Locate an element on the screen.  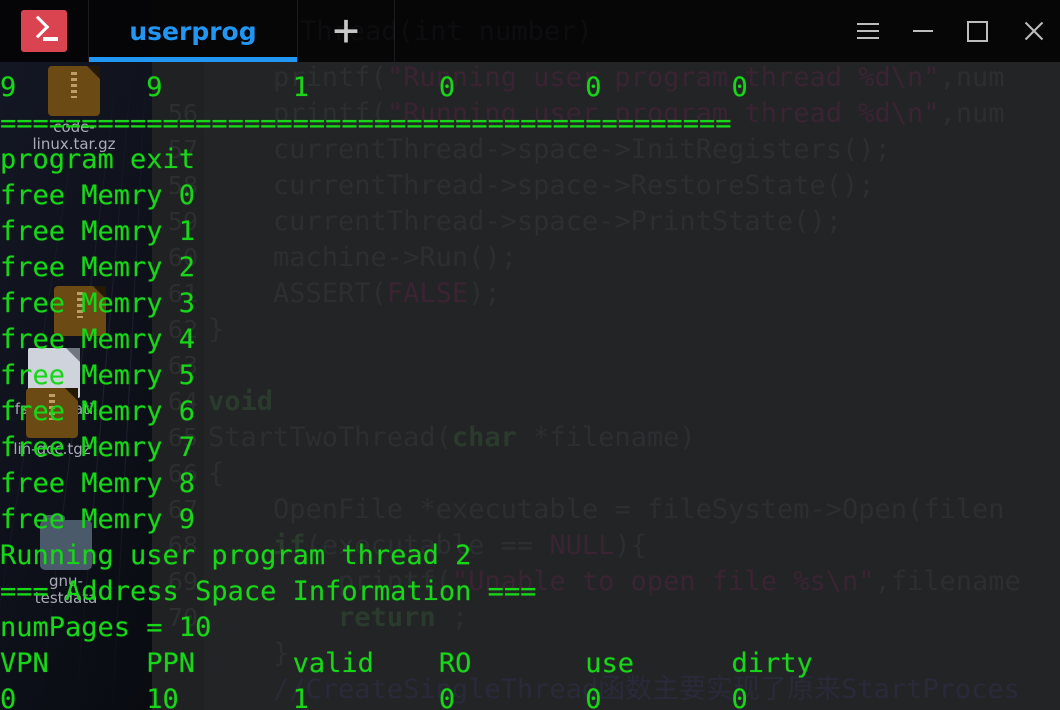
new-tab-button: + is located at coordinates (346, 31).